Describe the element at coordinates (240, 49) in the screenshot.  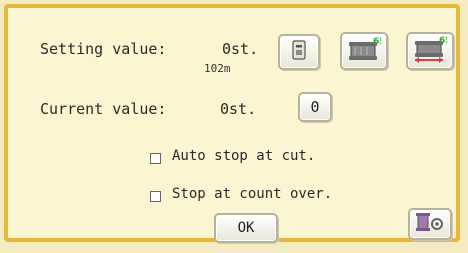
I see `setting-value: 0st.` at that location.